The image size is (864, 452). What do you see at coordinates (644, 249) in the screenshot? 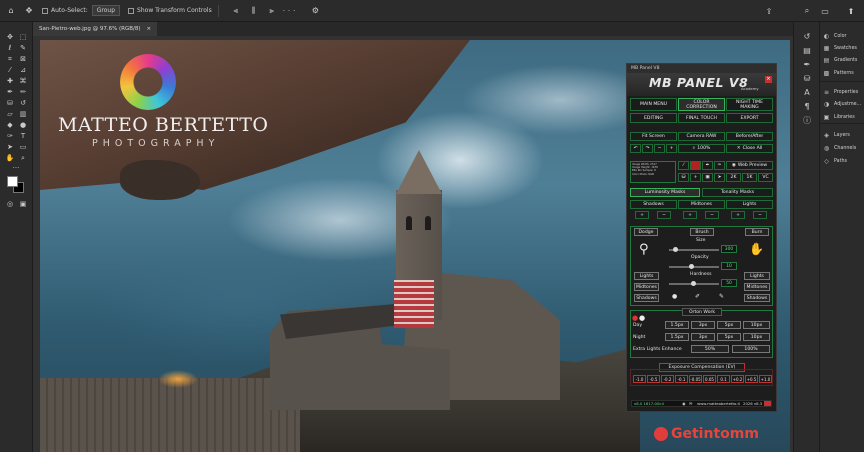
I see `dodge-tool-icon: ⚲` at bounding box center [644, 249].